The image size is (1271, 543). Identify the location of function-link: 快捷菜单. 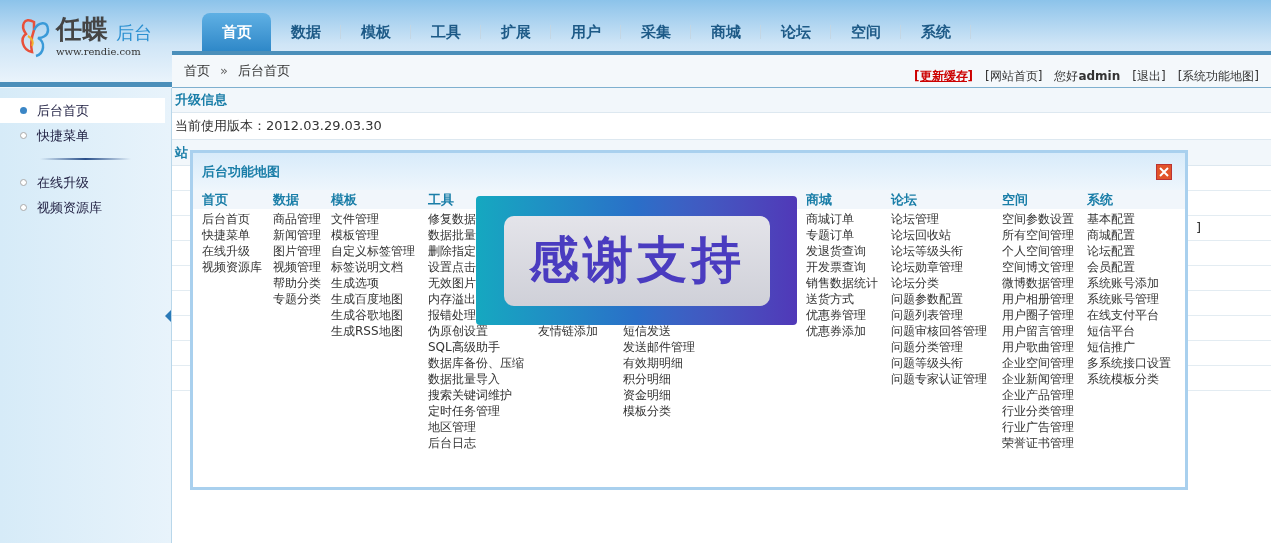
(226, 235).